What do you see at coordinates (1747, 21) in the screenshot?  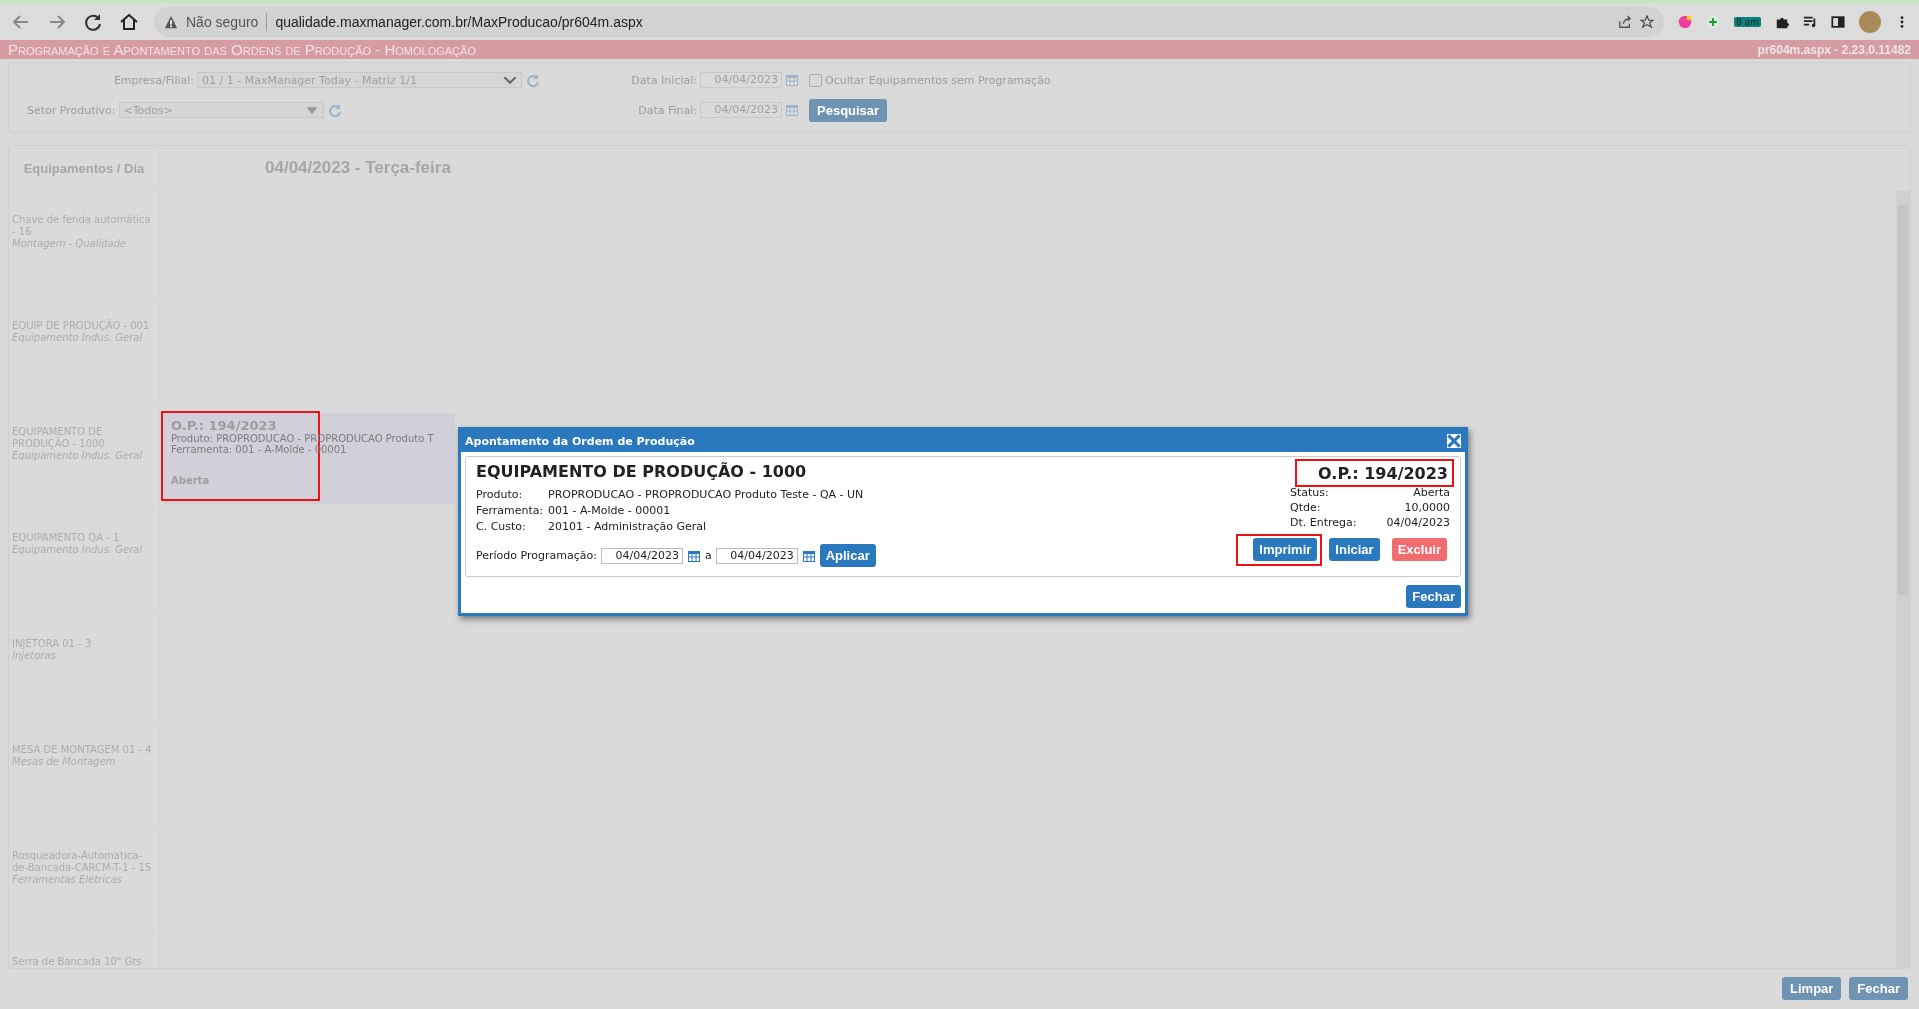 I see `clock-badge: 8 am` at bounding box center [1747, 21].